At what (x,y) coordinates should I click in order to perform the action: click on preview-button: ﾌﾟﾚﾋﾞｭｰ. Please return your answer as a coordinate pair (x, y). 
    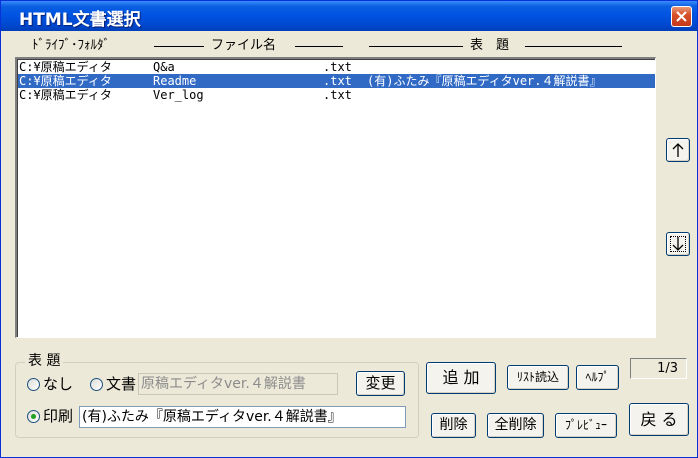
    Looking at the image, I should click on (586, 425).